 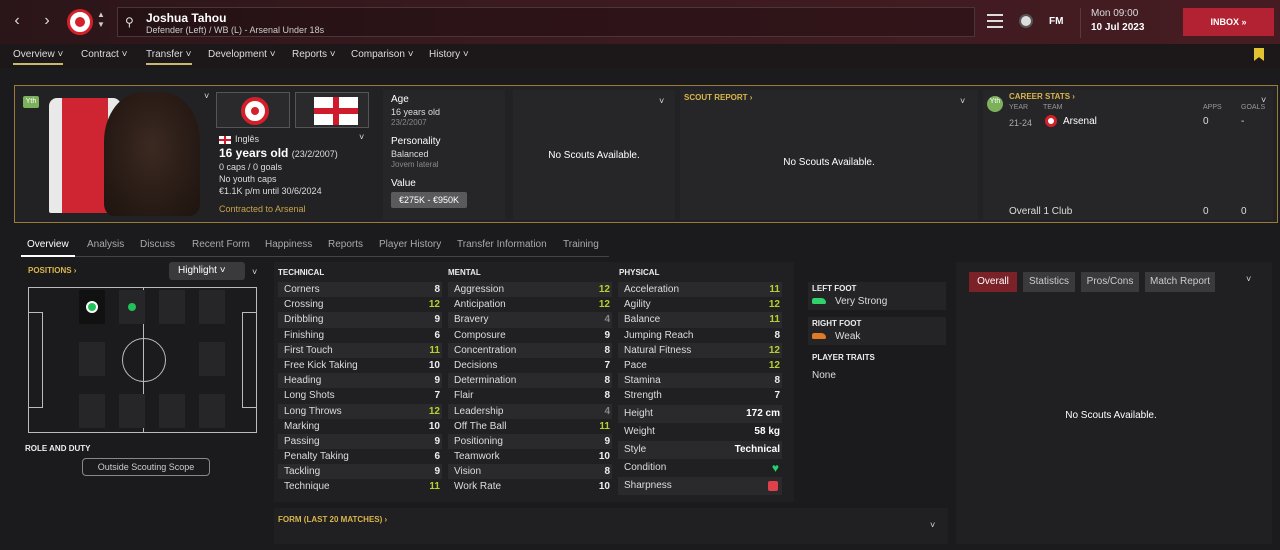 What do you see at coordinates (1130, 23) in the screenshot?
I see `game-date: Mon 09:00 10 Jul 2023` at bounding box center [1130, 23].